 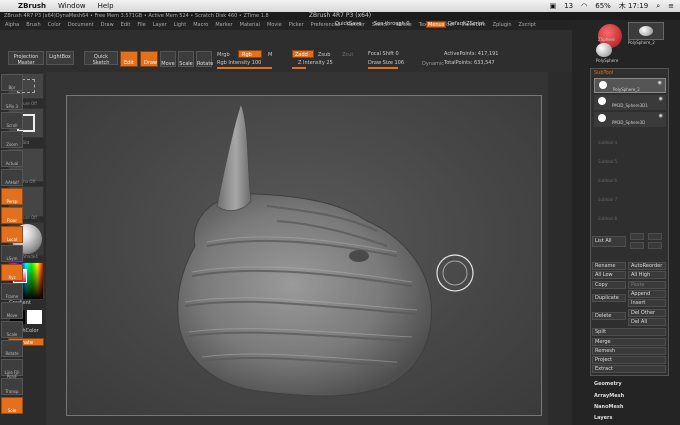 I want to click on local-button: Local, so click(x=12, y=234).